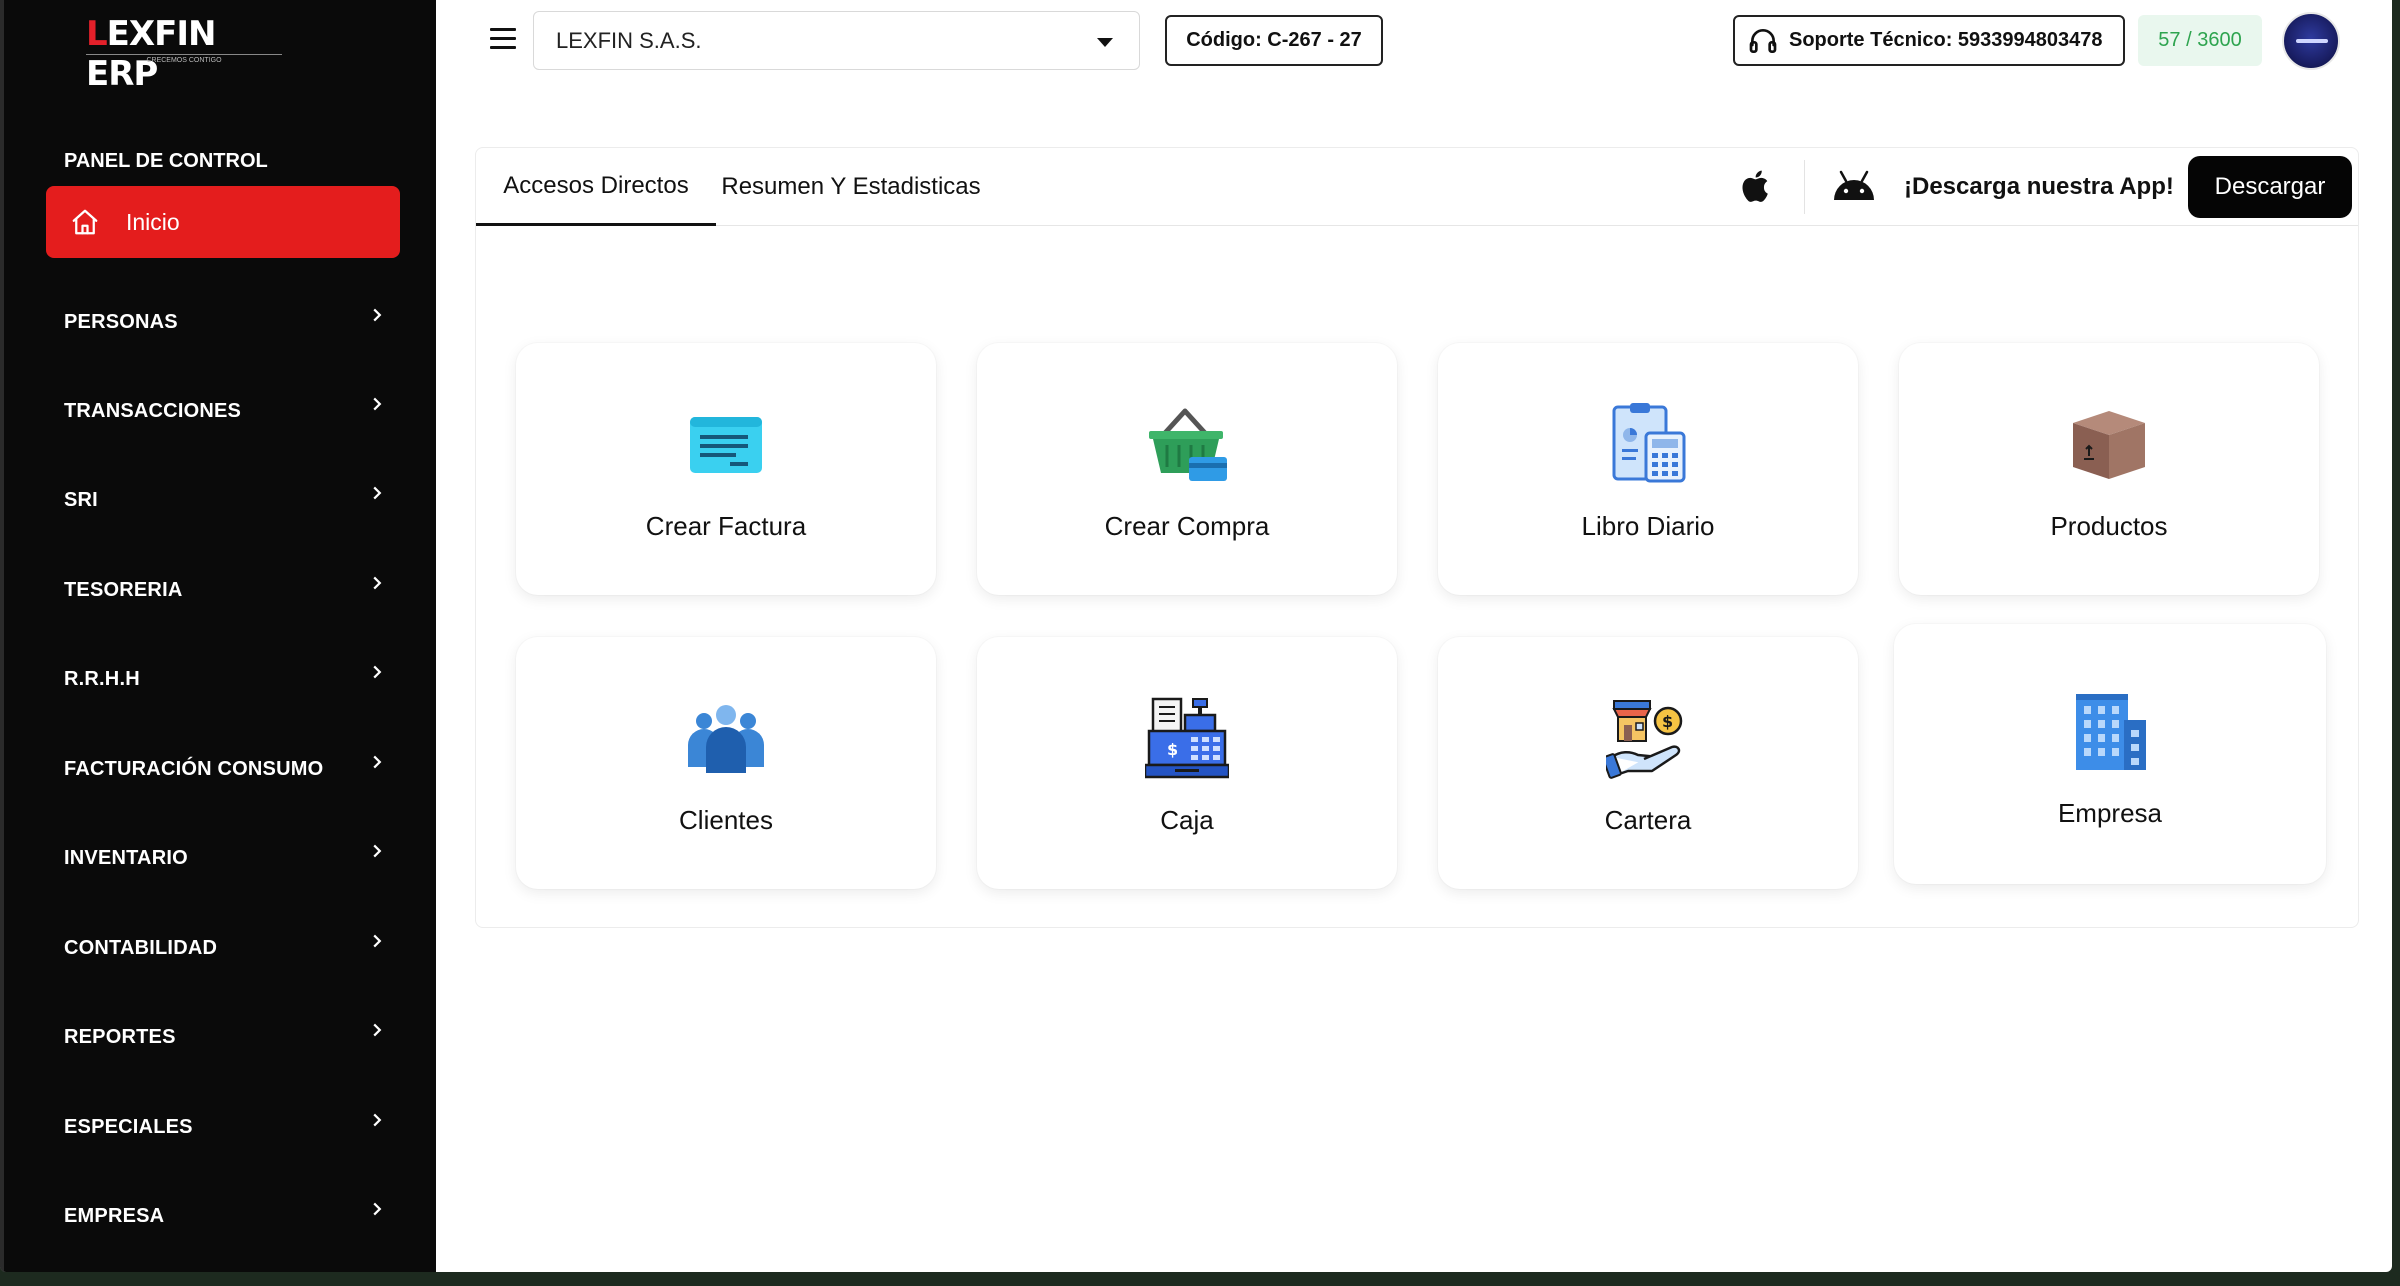 This screenshot has height=1286, width=2400. Describe the element at coordinates (224, 1037) in the screenshot. I see `sidebar-item-reportes: REPORTES` at that location.